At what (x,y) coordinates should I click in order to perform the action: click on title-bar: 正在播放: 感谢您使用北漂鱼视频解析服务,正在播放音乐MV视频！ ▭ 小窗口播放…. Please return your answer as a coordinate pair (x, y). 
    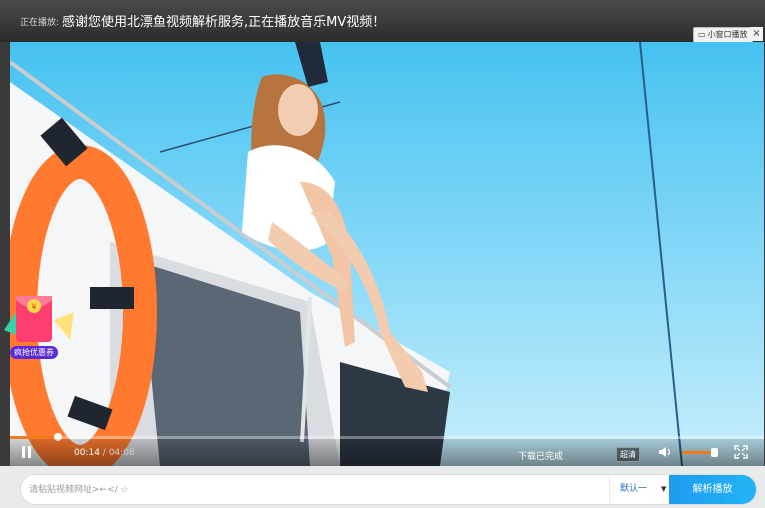
    Looking at the image, I should click on (382, 21).